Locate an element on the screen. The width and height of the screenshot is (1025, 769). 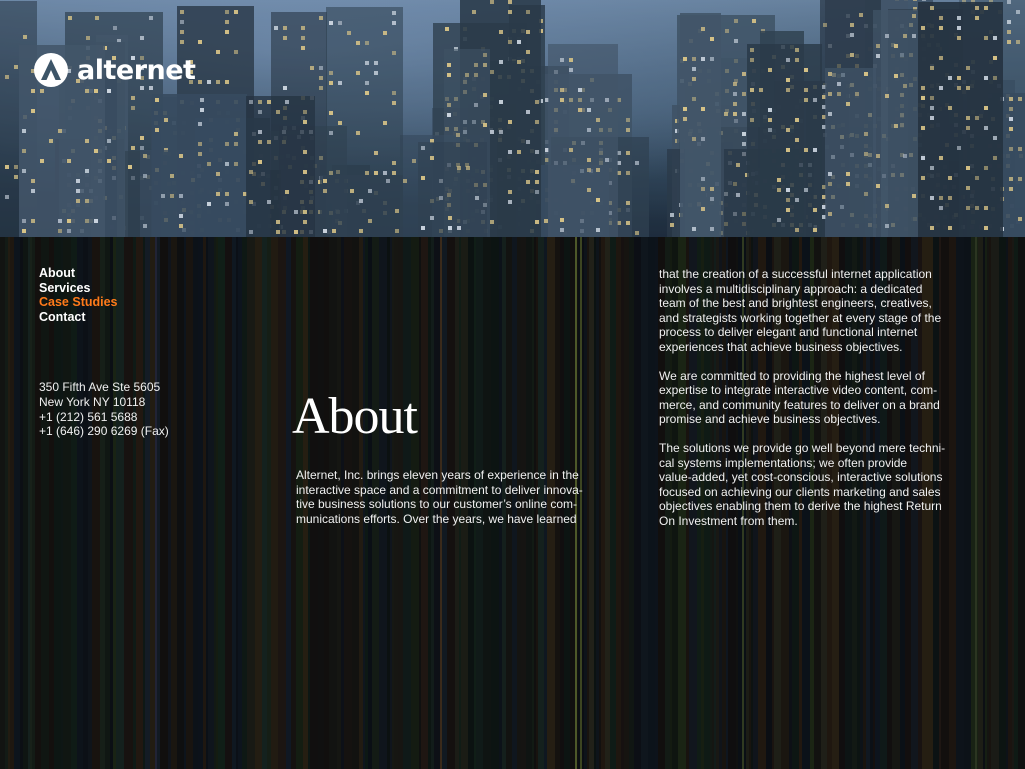
nav-item-about: About is located at coordinates (78, 273).